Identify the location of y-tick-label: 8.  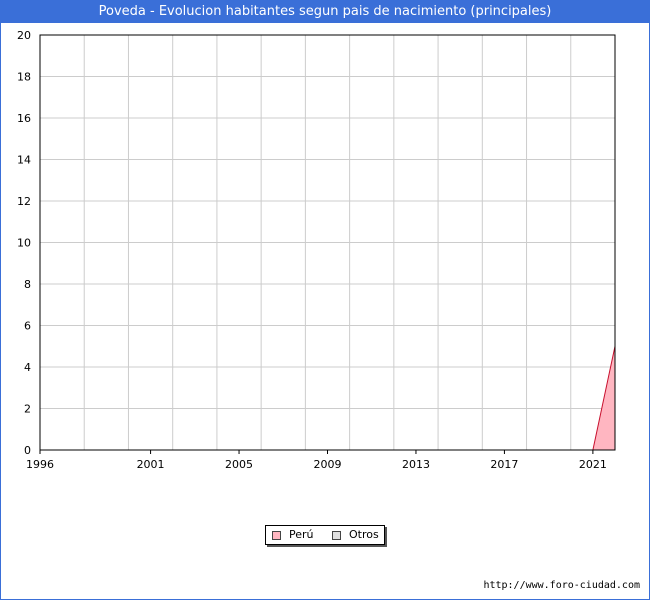
(27, 284).